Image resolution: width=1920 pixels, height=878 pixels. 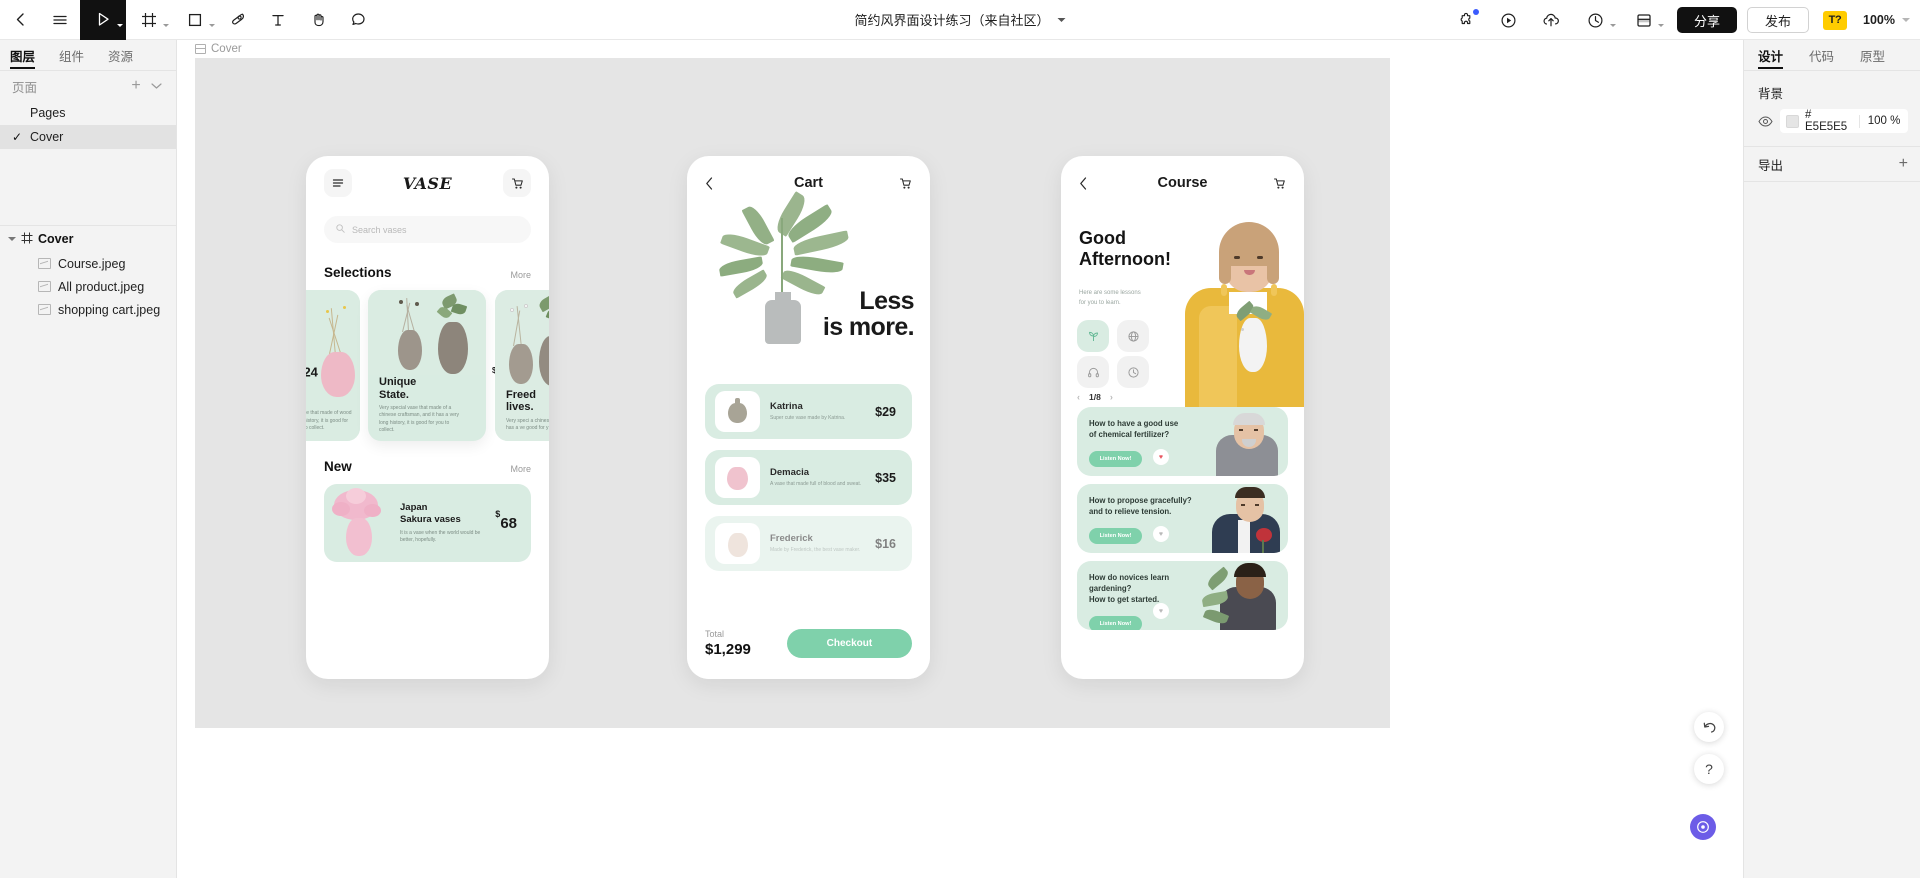 What do you see at coordinates (1771, 55) in the screenshot?
I see `tab-design: 设计` at bounding box center [1771, 55].